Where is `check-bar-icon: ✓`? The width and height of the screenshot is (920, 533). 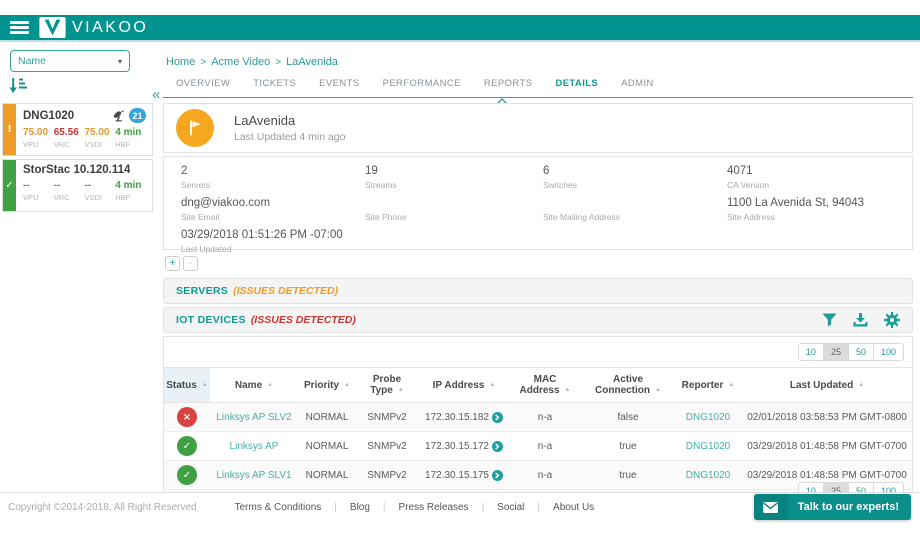 check-bar-icon: ✓ is located at coordinates (9, 185).